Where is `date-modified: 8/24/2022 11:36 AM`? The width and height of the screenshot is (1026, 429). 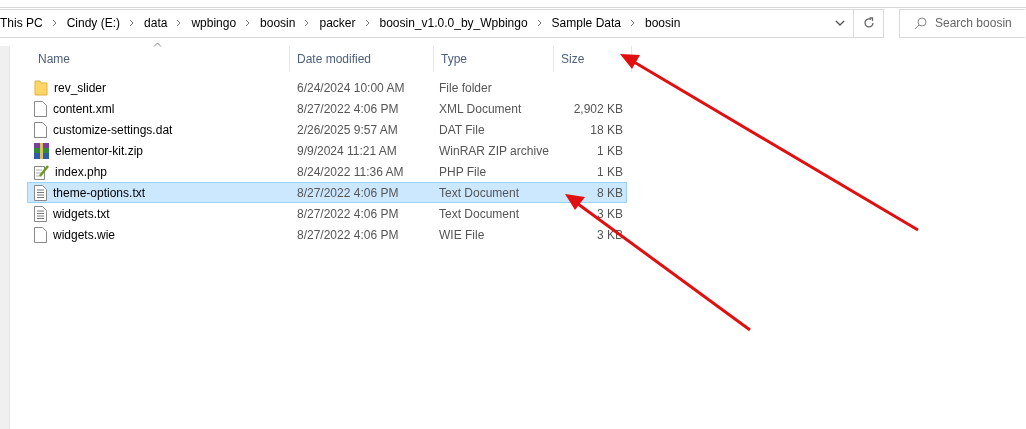 date-modified: 8/24/2022 11:36 AM is located at coordinates (350, 171).